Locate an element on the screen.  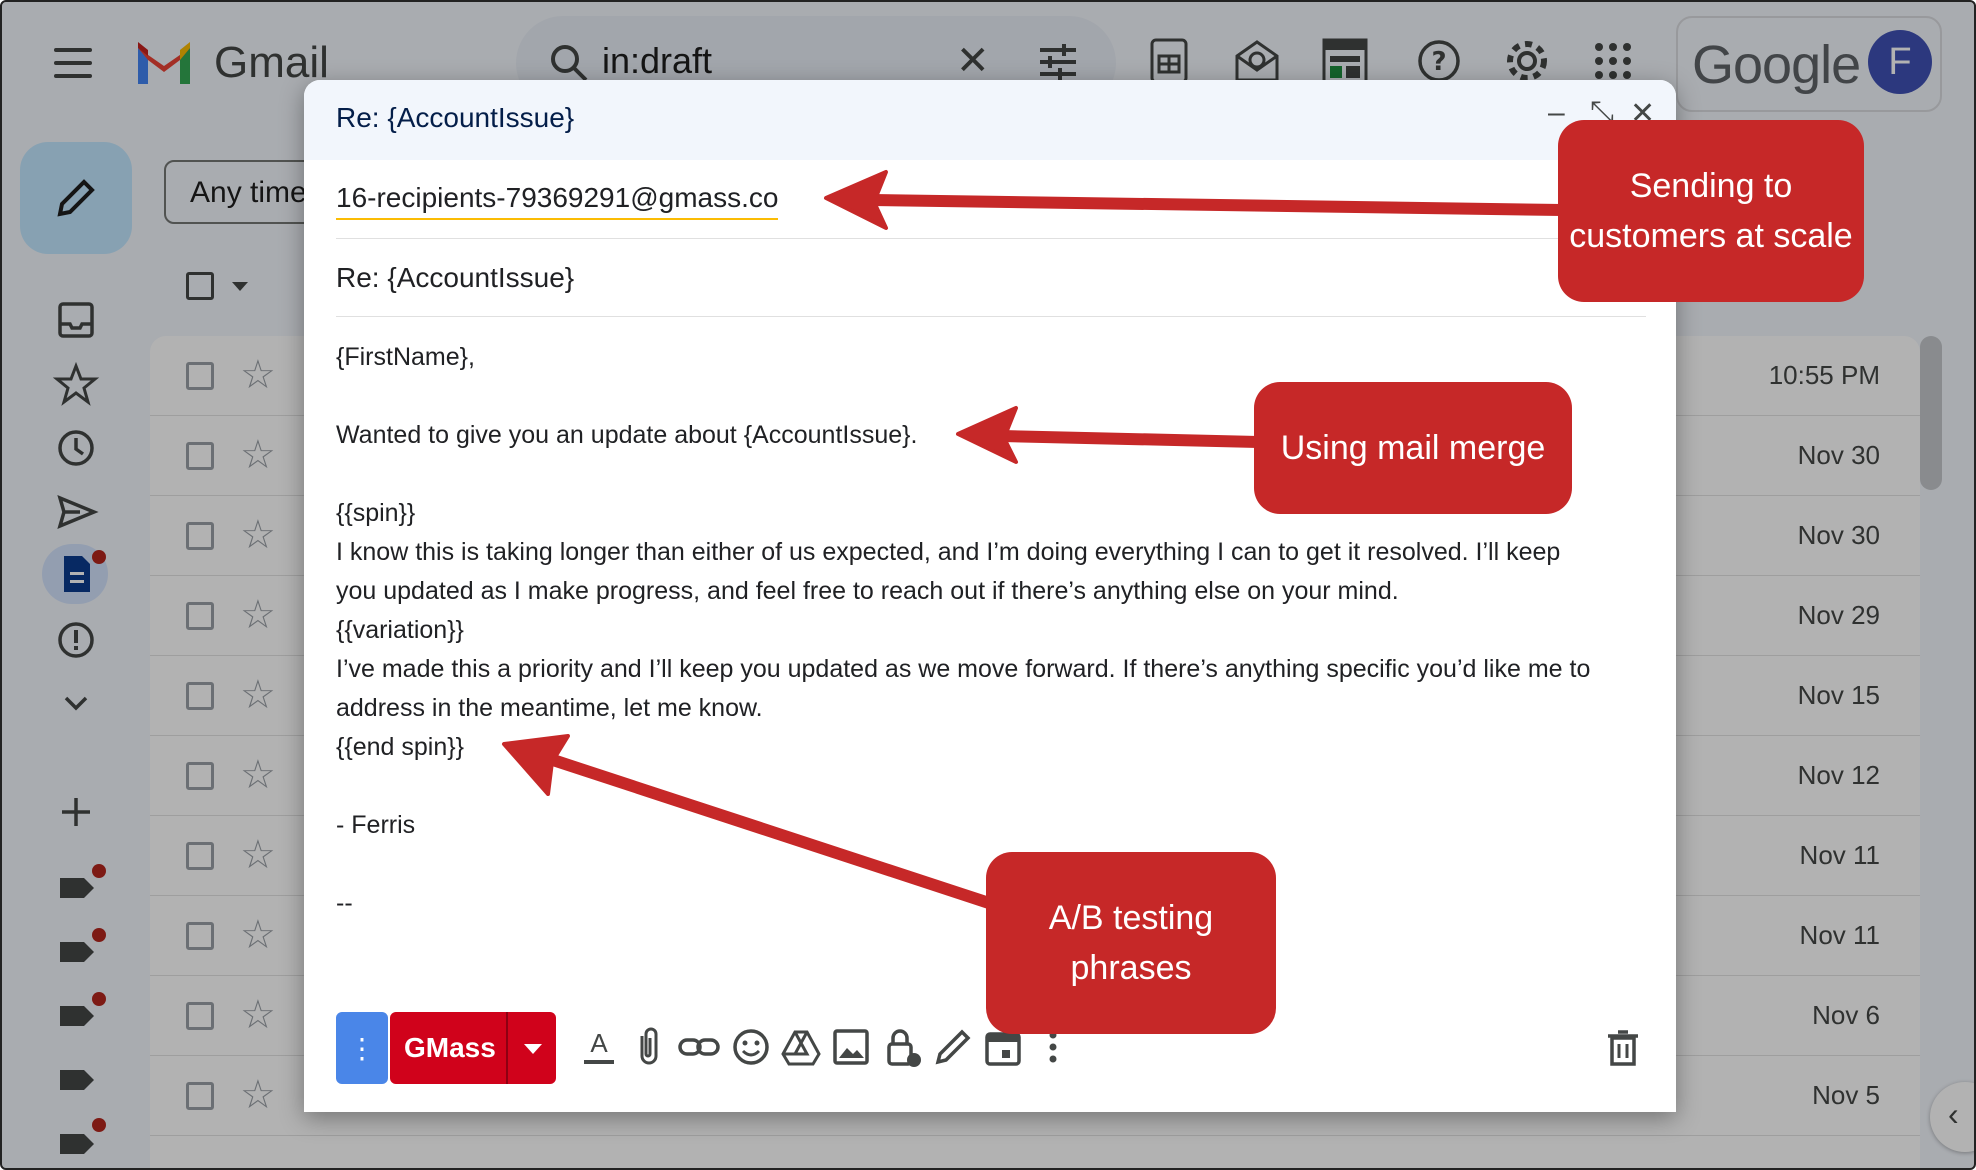
body-line: {{end spin}} is located at coordinates (400, 747).